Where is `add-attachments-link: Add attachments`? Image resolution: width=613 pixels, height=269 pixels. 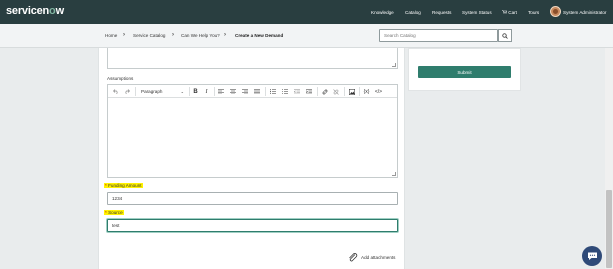 add-attachments-link: Add attachments is located at coordinates (371, 257).